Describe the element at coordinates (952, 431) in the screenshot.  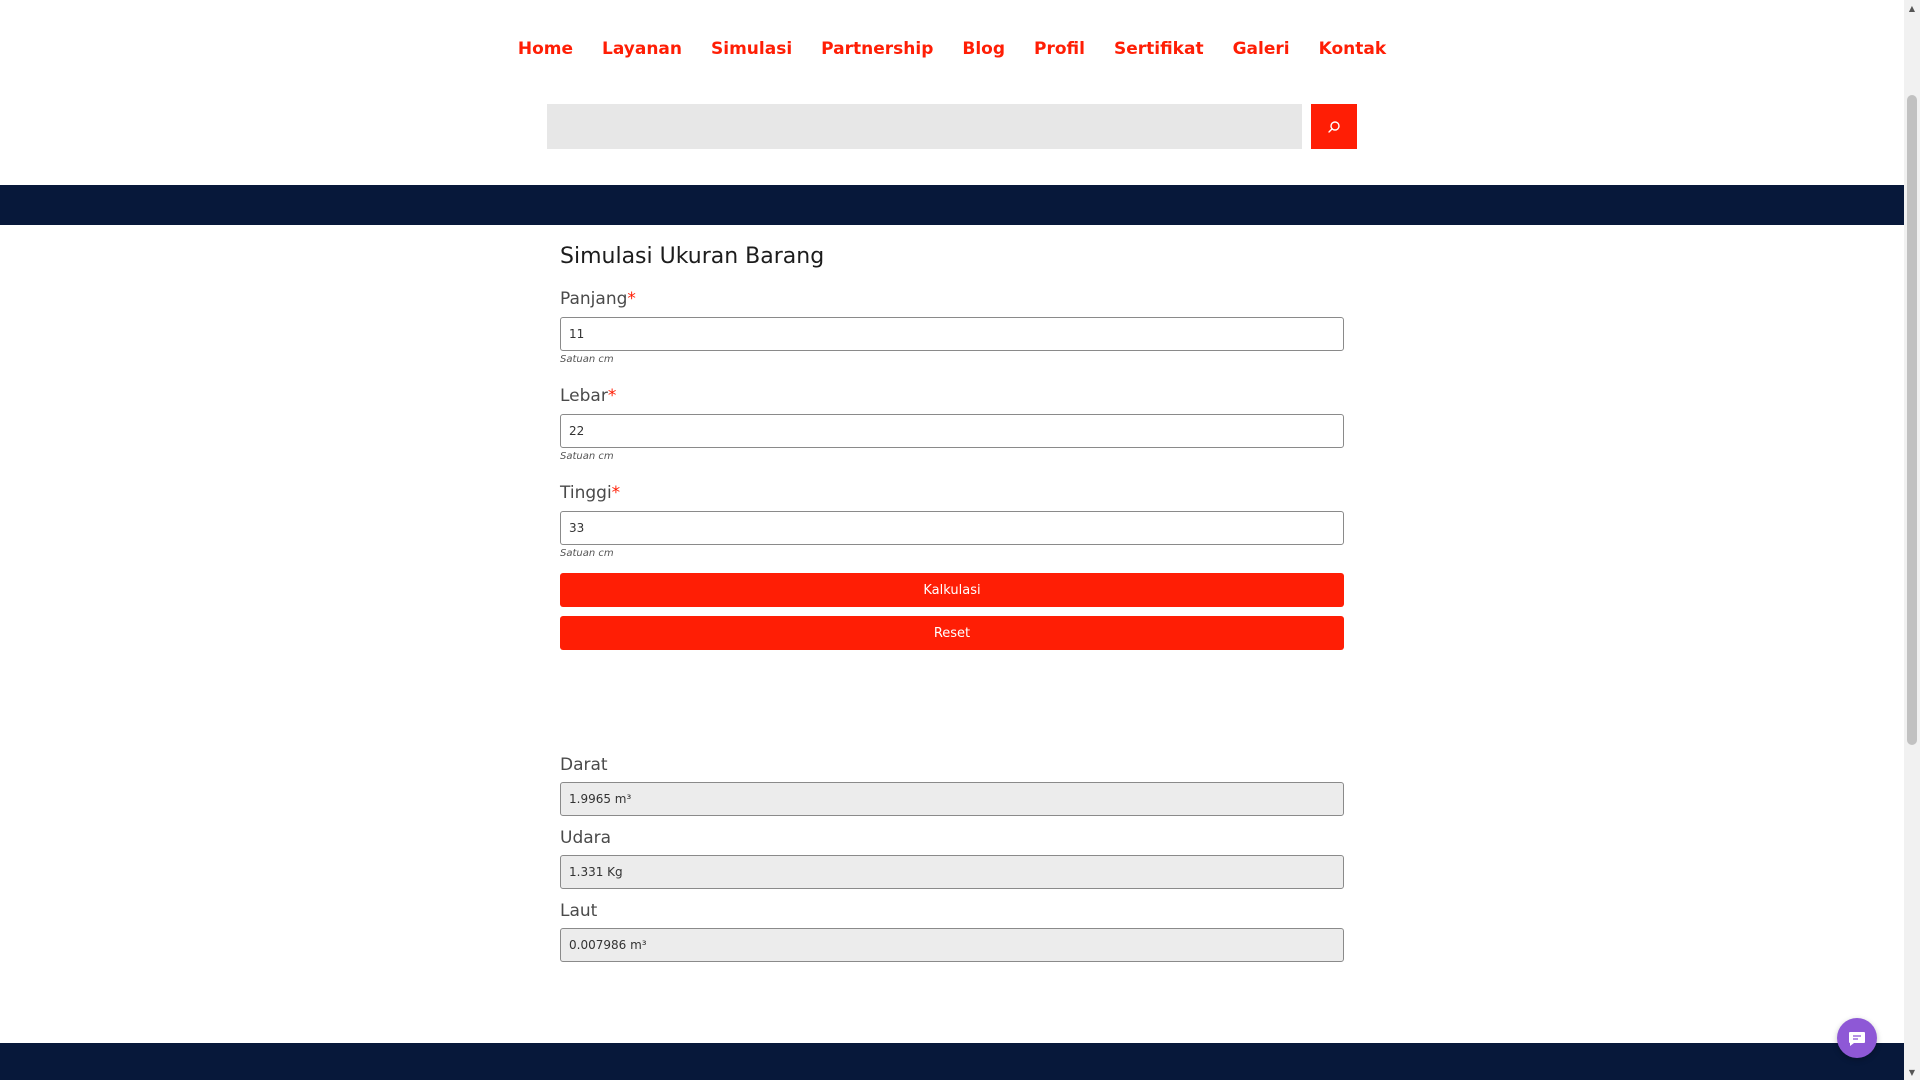
I see `lebar-input` at that location.